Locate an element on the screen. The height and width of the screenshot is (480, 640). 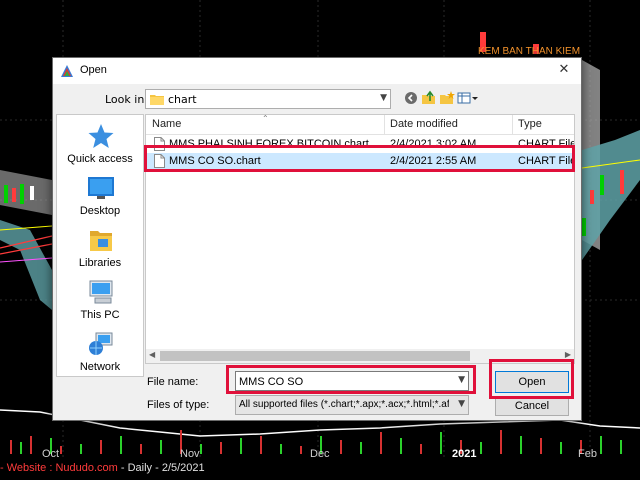
column-header-type: Type is located at coordinates (530, 124).